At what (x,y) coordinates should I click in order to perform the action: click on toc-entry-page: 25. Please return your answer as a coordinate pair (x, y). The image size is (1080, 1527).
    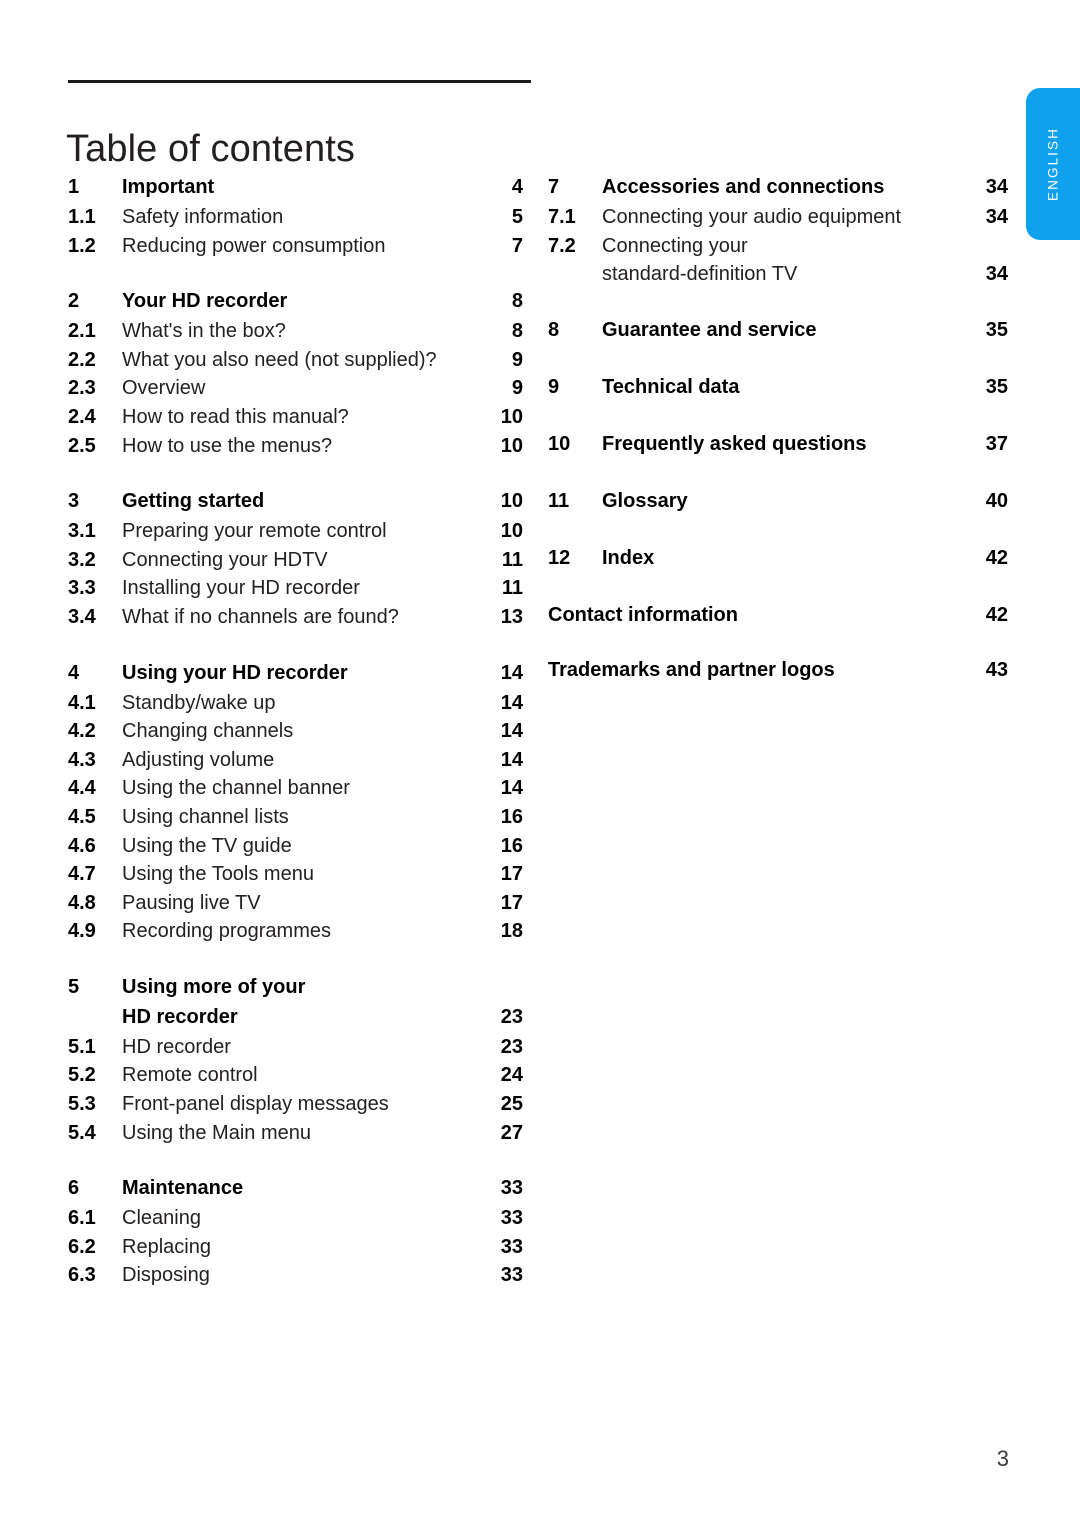
    Looking at the image, I should click on (511, 1104).